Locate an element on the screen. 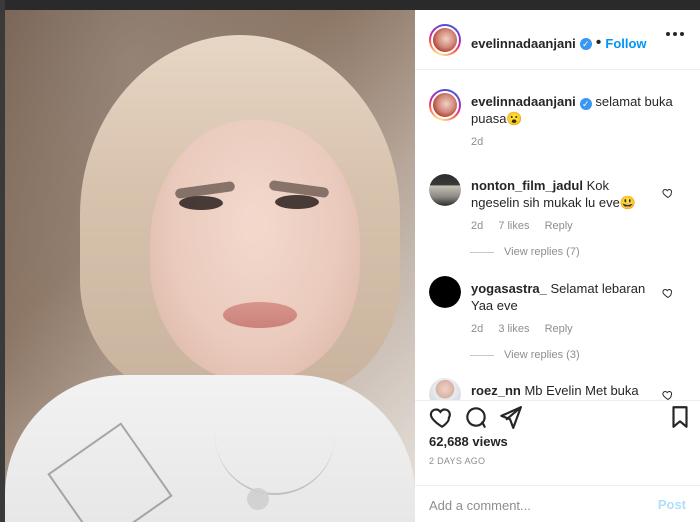 This screenshot has height=522, width=700. comment-username: nonton_film_jadul is located at coordinates (527, 185).